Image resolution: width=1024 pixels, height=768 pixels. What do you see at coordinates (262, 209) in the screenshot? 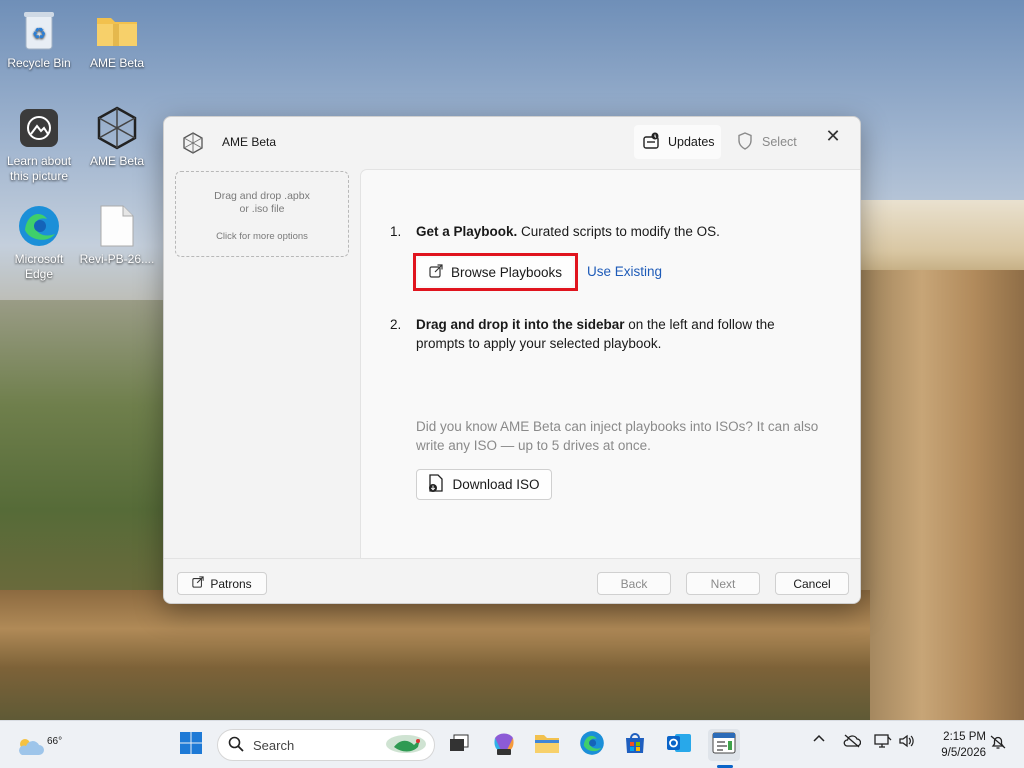
I see `drop-zone-text-2: or .iso file` at bounding box center [262, 209].